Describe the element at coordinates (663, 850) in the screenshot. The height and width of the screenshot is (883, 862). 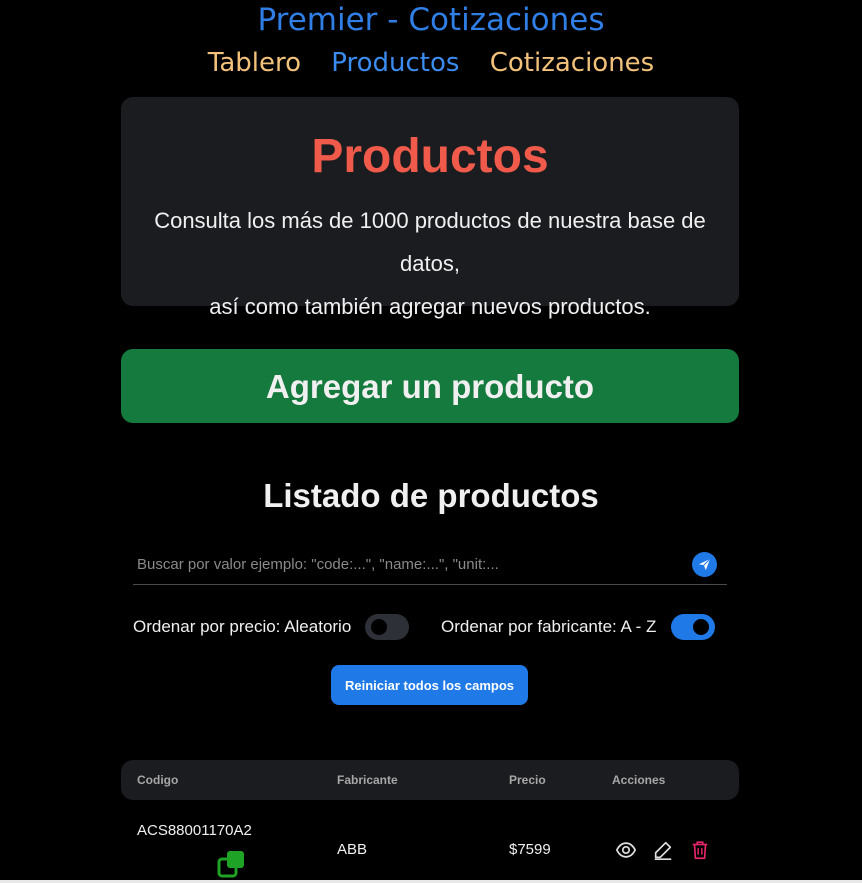
I see `edit-icon` at that location.